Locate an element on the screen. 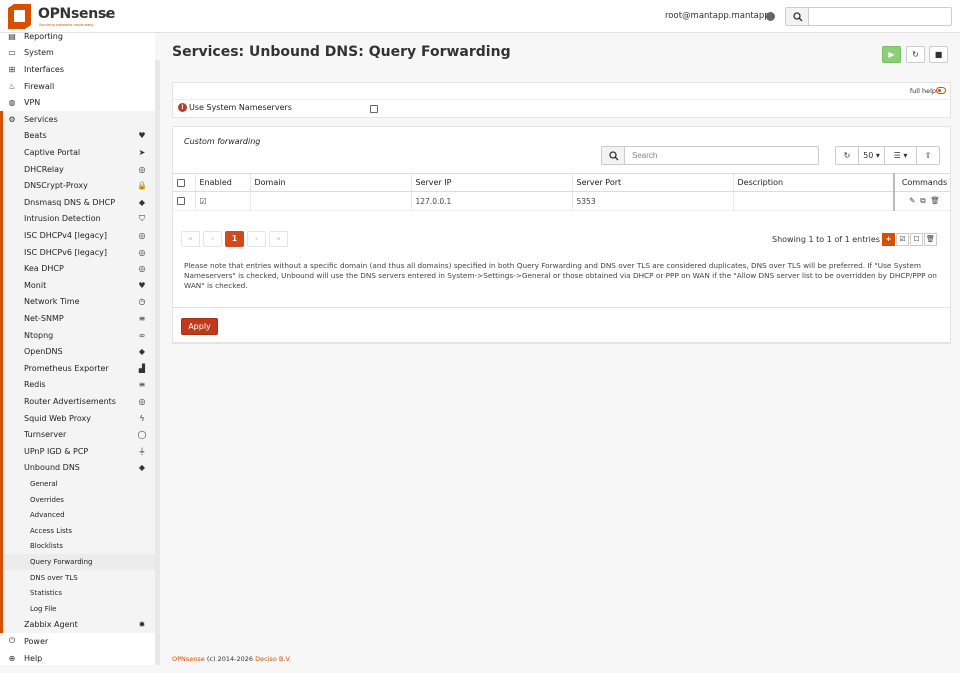 This screenshot has height=673, width=960. next-page-button: › is located at coordinates (256, 239).